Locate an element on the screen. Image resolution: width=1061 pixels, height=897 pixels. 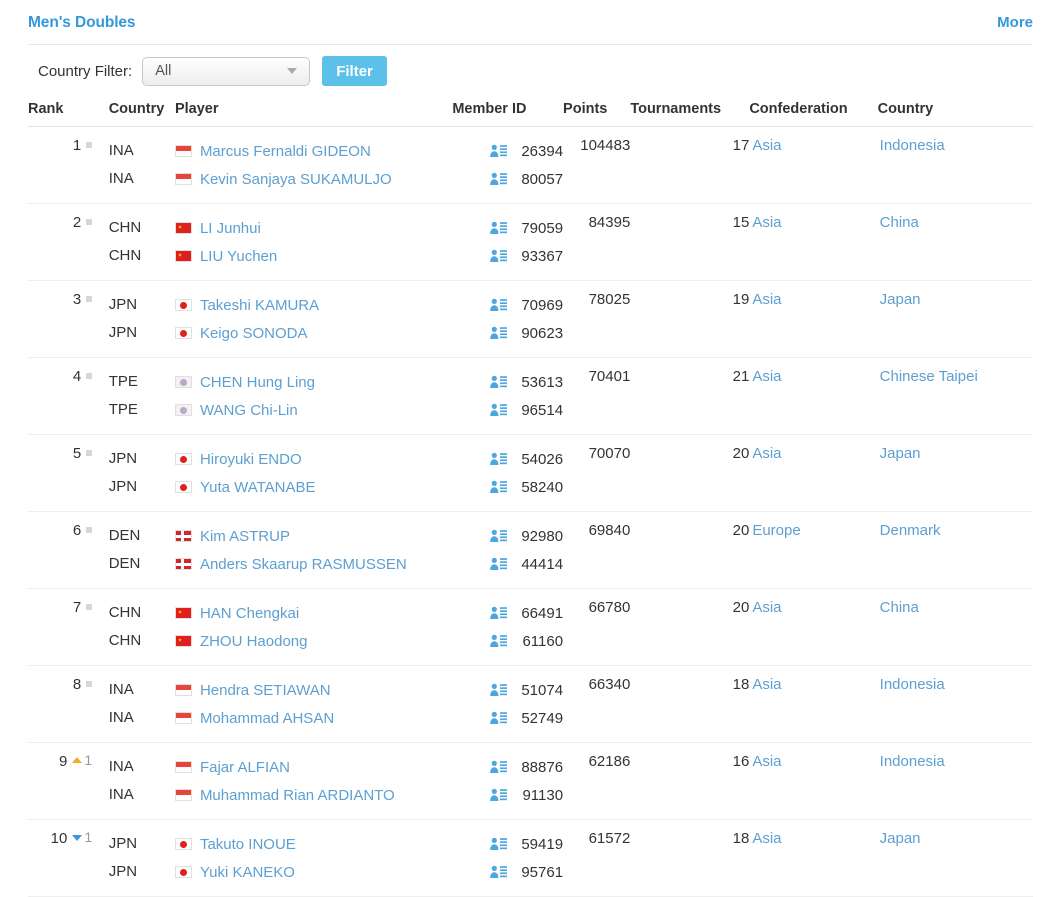
player-entry: ZHOU Haodong is located at coordinates (313, 641).